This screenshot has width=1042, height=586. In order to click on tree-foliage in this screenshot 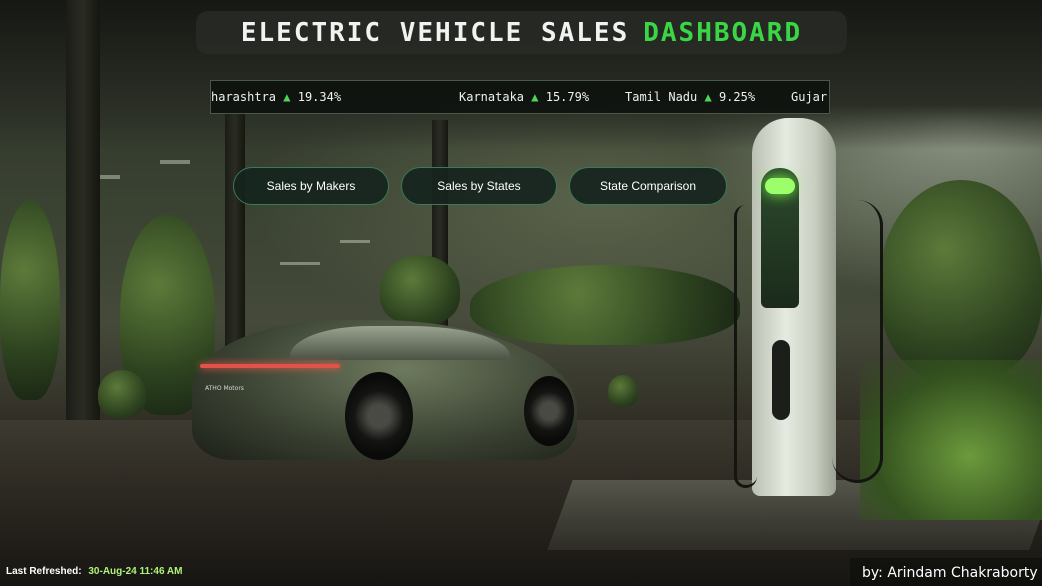, I will do `click(961, 280)`.